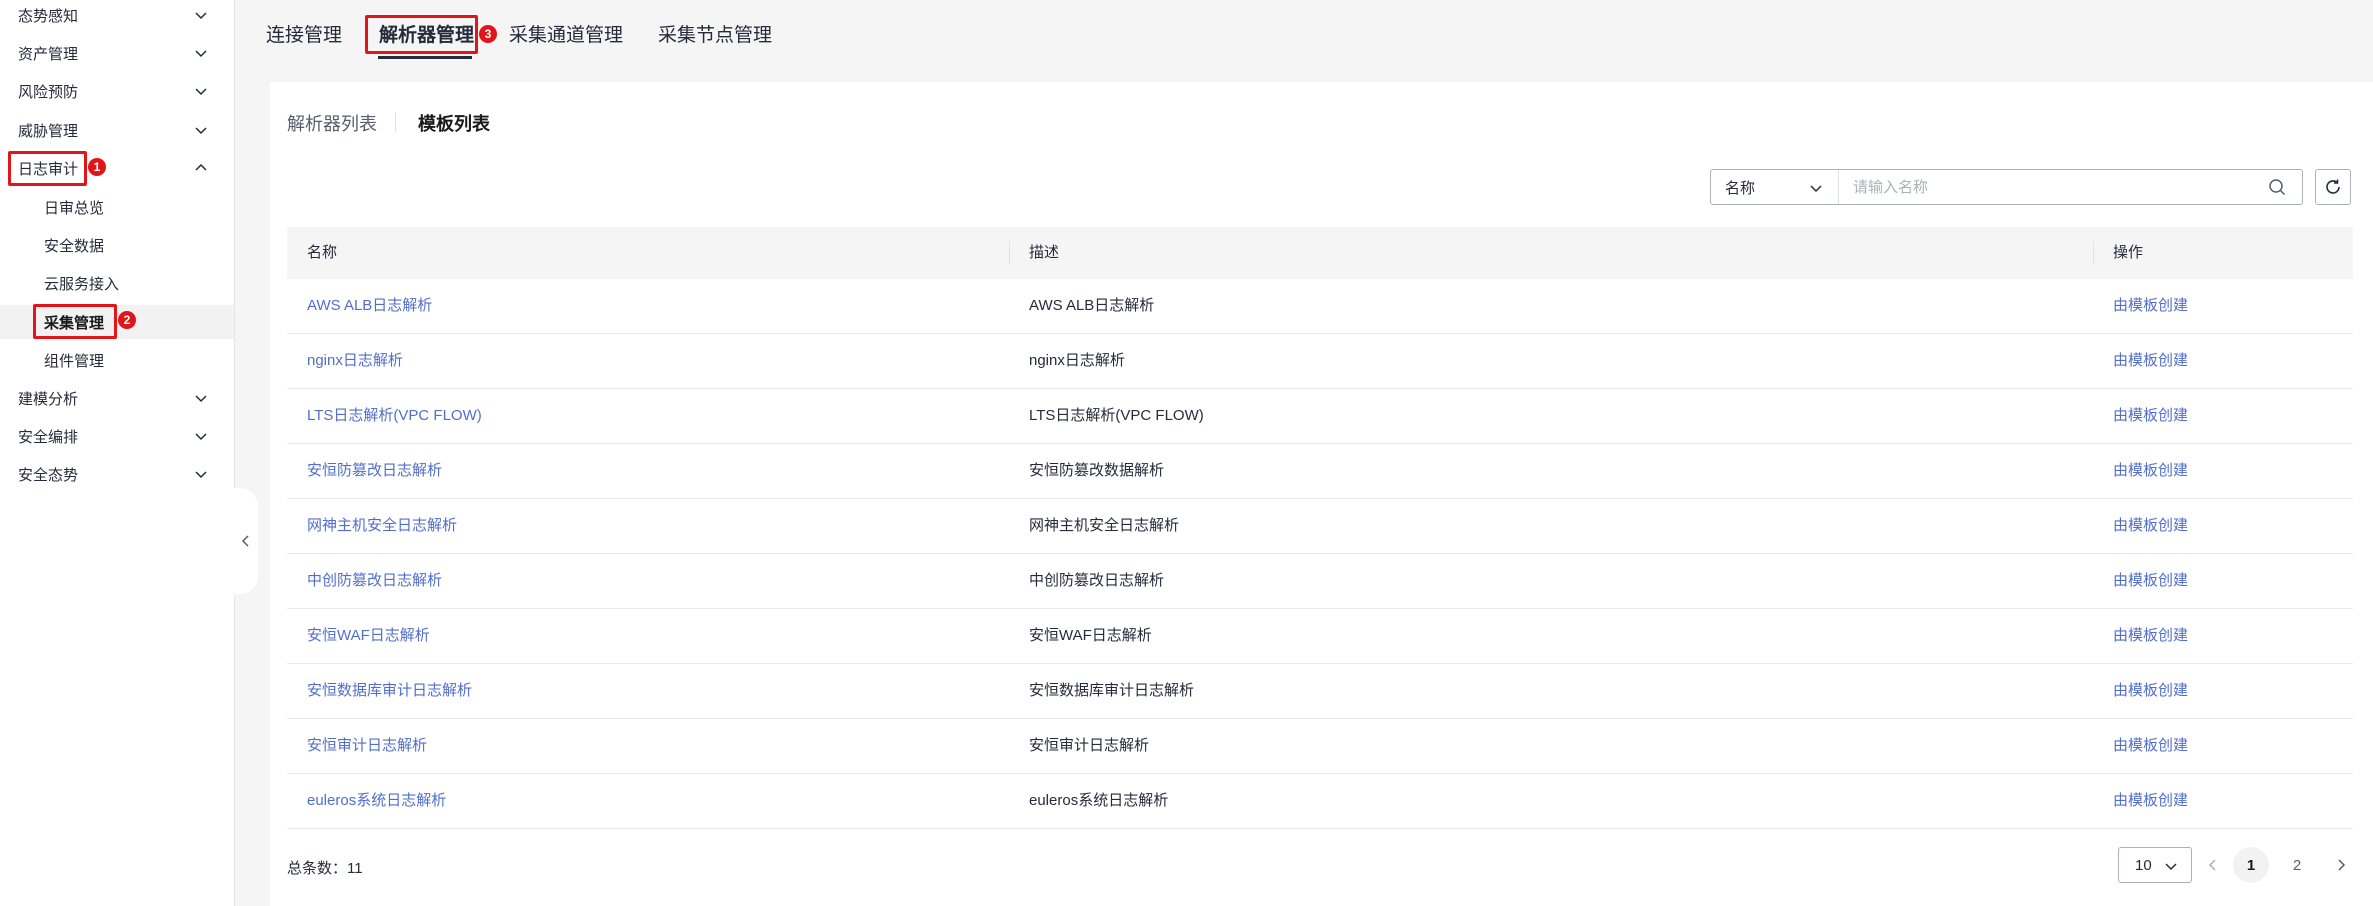  Describe the element at coordinates (2251, 865) in the screenshot. I see `page-number-1: 1` at that location.